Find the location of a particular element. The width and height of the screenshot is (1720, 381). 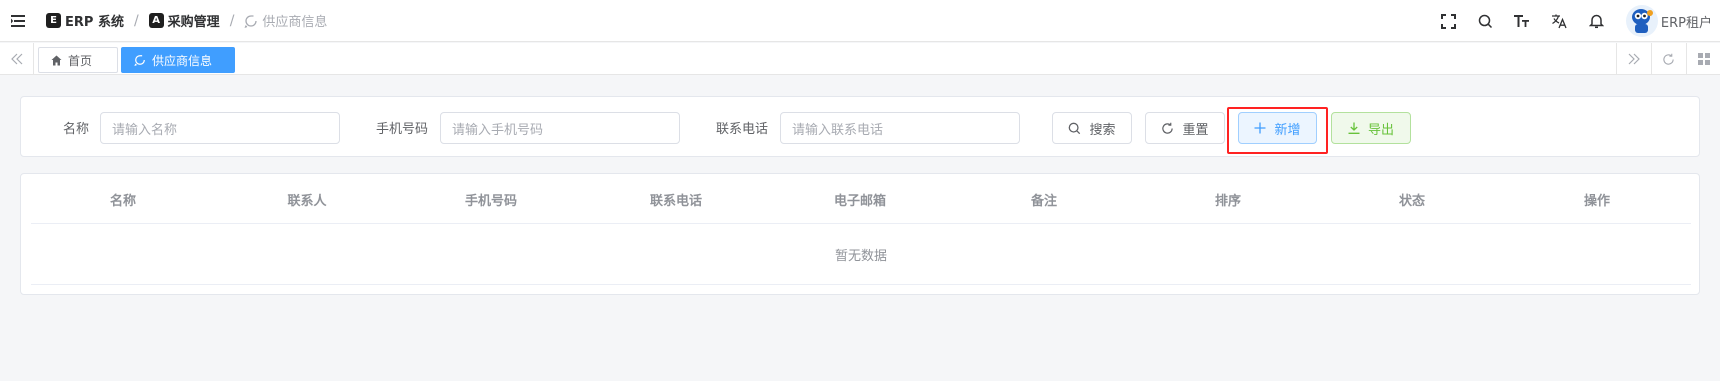

breadcrumb-label: ERP 系统 is located at coordinates (94, 22).